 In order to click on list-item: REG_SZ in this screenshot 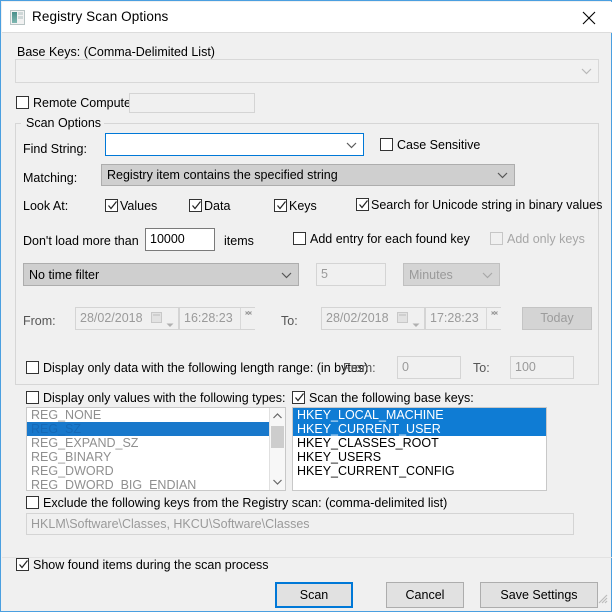, I will do `click(156, 429)`.